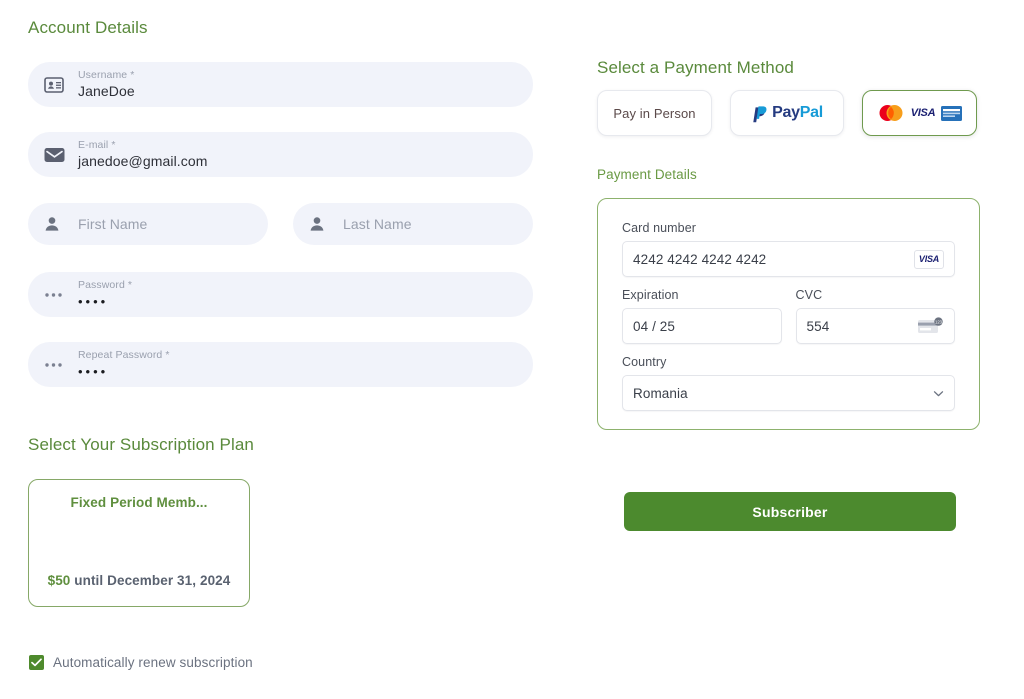 This screenshot has width=1024, height=699. Describe the element at coordinates (36, 662) in the screenshot. I see `auto-renew-checkbox` at that location.